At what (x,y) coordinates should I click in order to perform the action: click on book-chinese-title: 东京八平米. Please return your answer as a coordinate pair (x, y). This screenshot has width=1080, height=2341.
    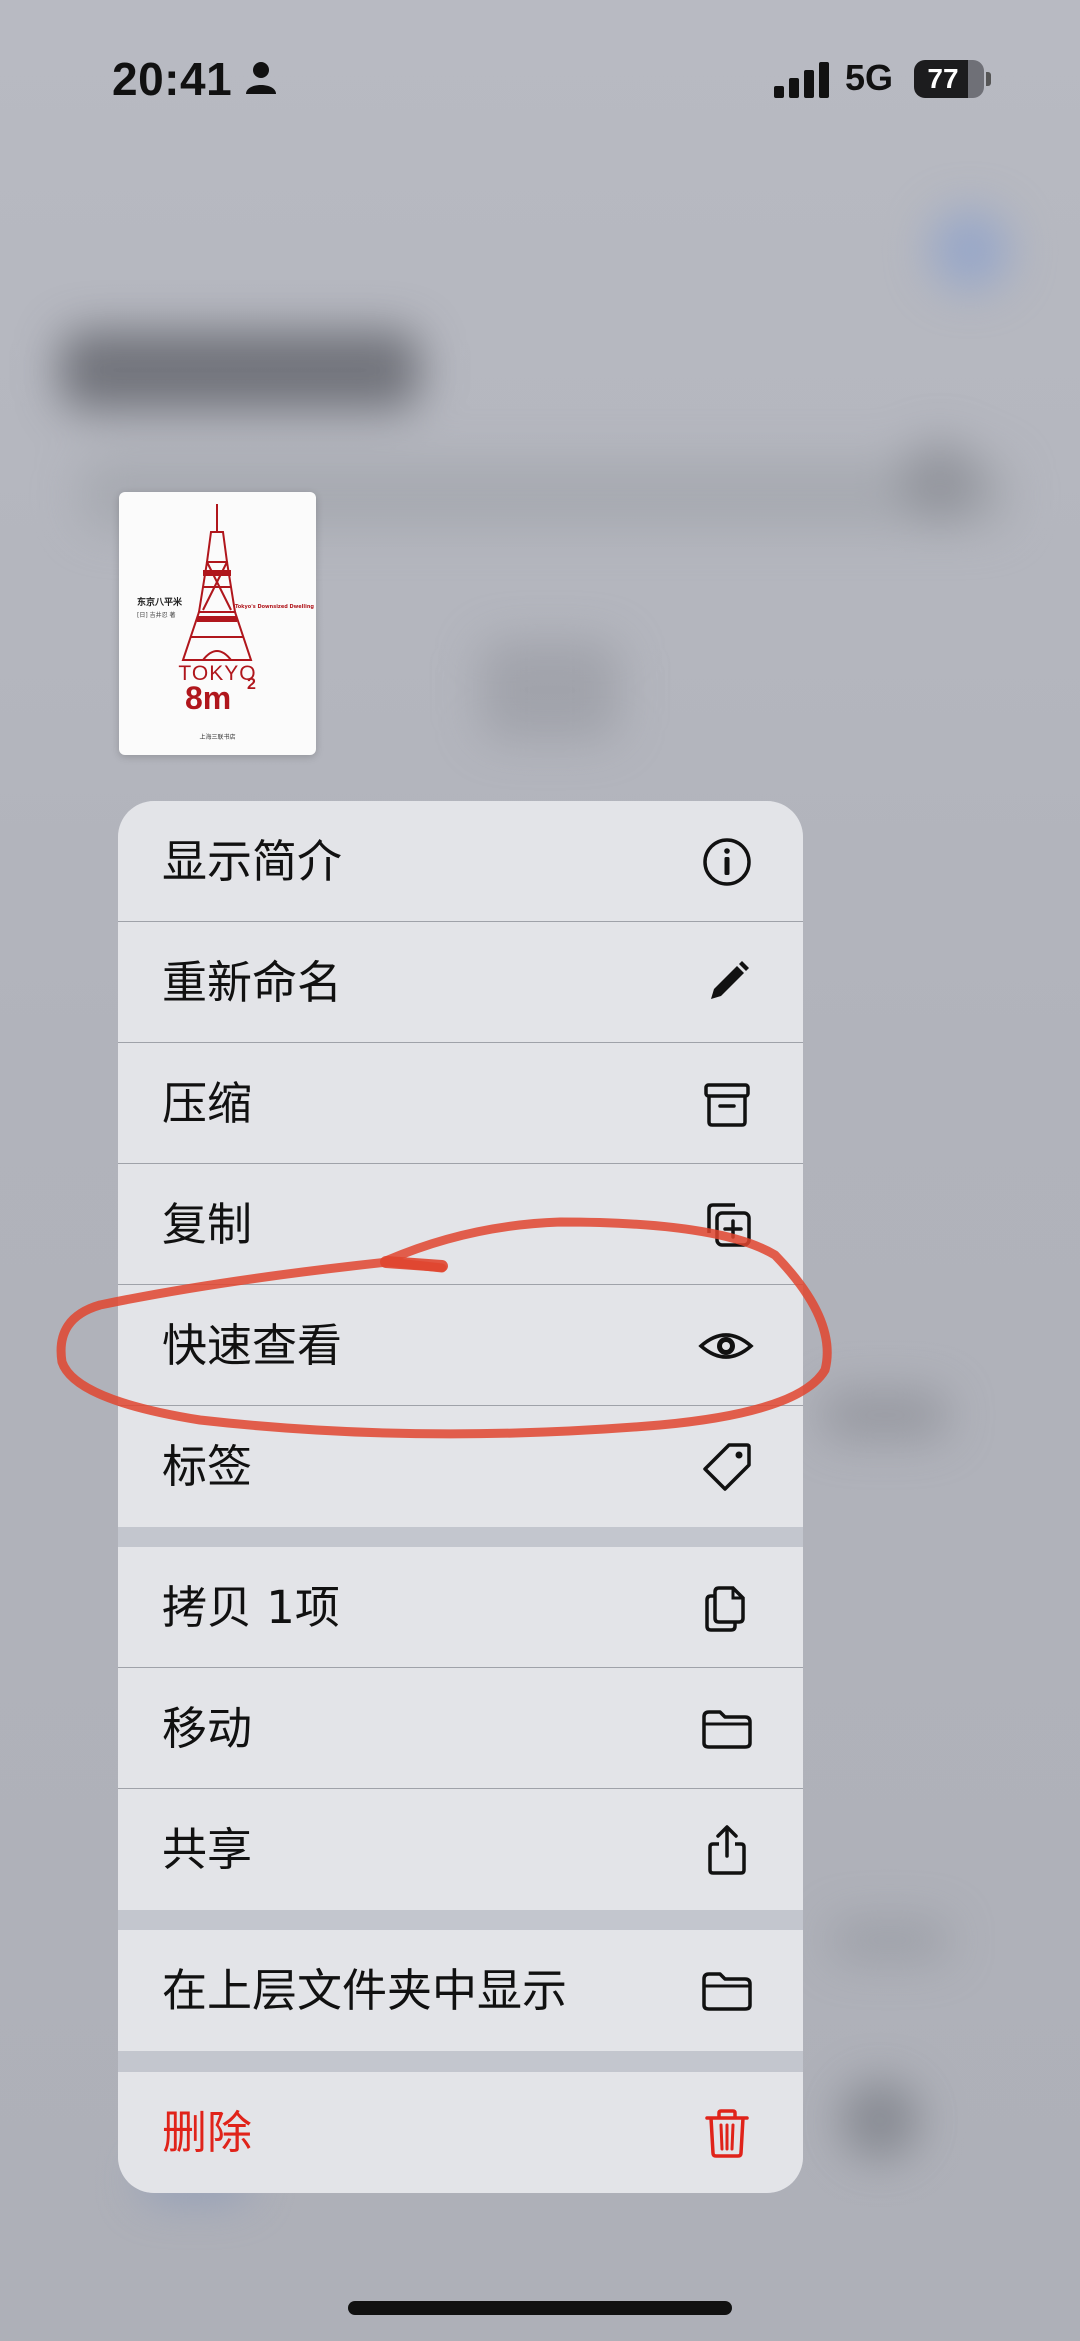
    Looking at the image, I should click on (160, 603).